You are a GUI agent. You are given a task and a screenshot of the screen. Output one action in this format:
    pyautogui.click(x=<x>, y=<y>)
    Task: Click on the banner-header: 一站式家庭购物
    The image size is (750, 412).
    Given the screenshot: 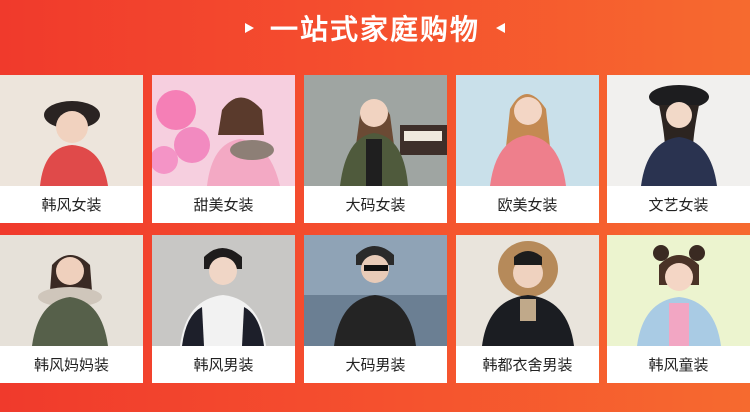 What is the action you would take?
    pyautogui.click(x=375, y=28)
    